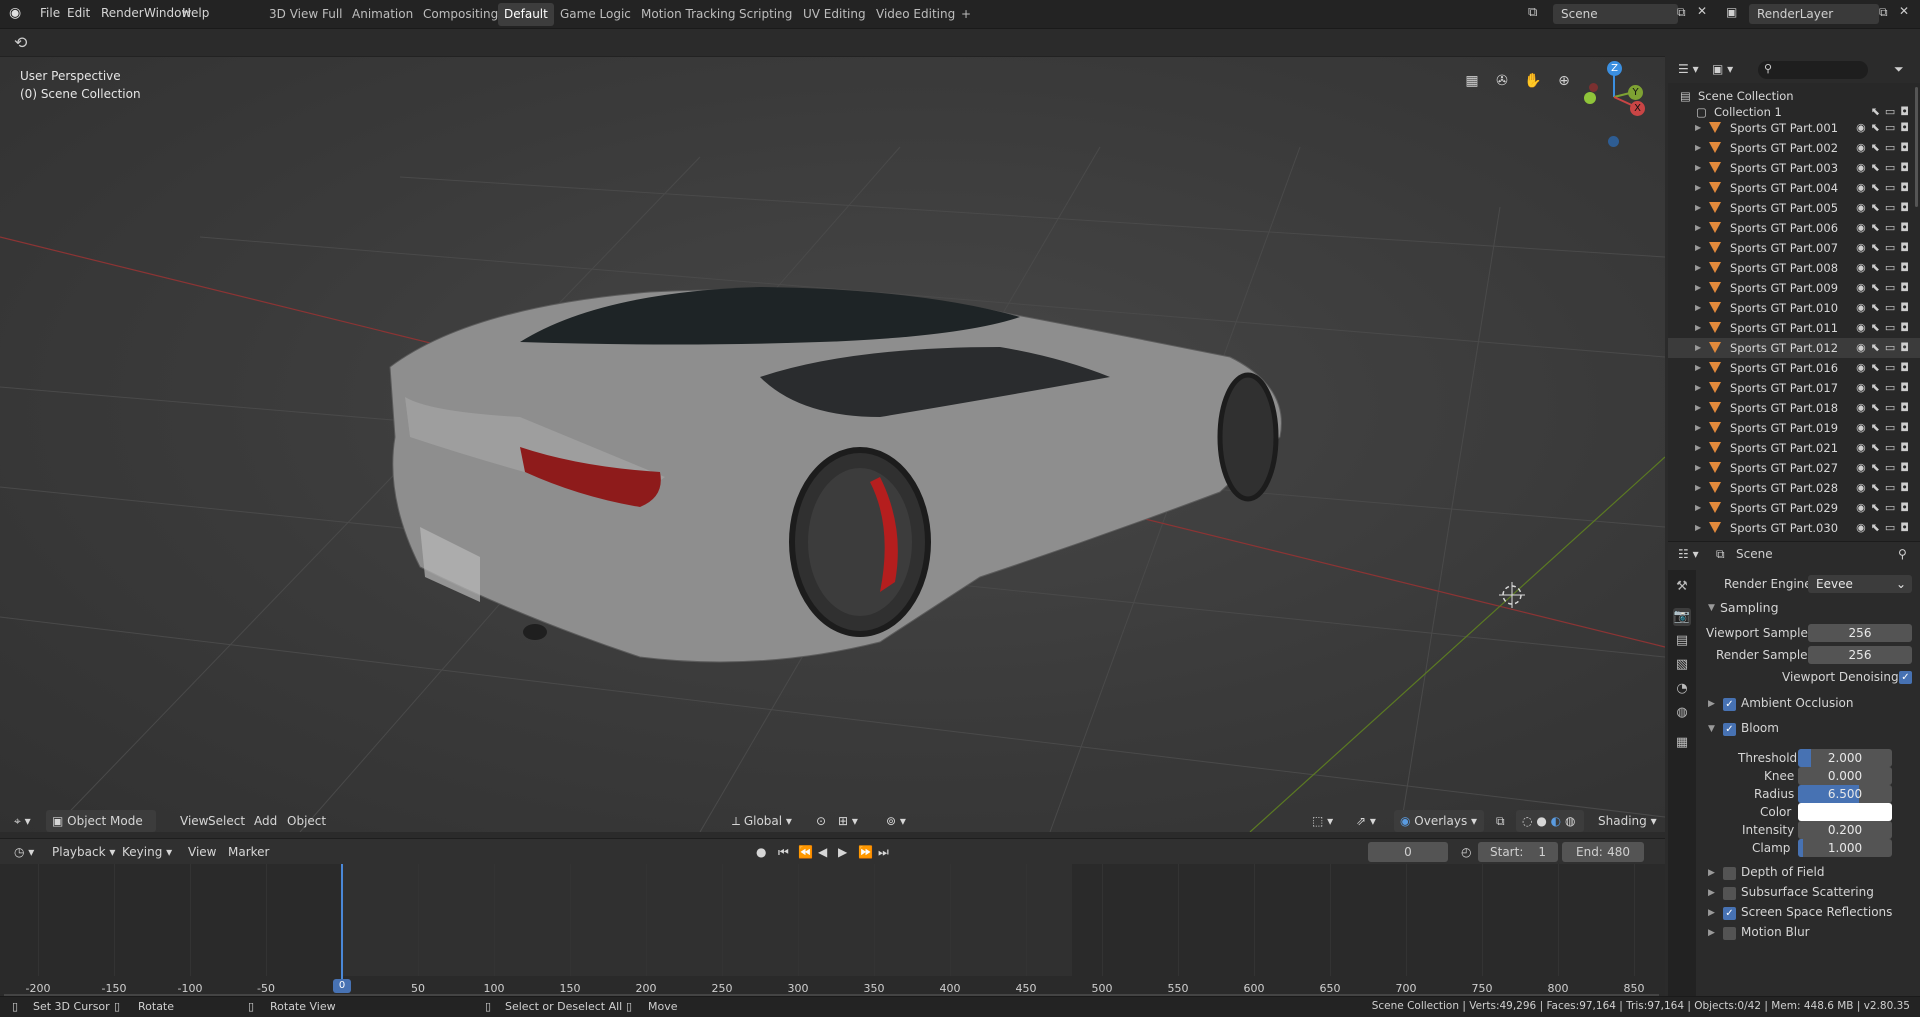 This screenshot has height=1017, width=1920. What do you see at coordinates (382, 14) in the screenshot?
I see `tab-animation: Animation` at bounding box center [382, 14].